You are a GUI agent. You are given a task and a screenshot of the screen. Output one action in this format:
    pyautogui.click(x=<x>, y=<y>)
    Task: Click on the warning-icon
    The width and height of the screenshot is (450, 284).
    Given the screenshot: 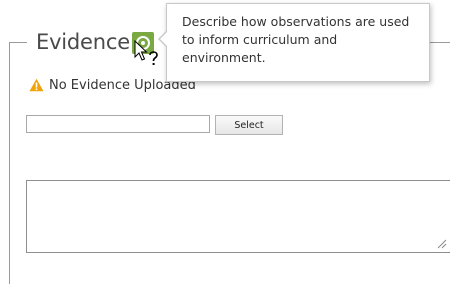 What is the action you would take?
    pyautogui.click(x=36, y=85)
    